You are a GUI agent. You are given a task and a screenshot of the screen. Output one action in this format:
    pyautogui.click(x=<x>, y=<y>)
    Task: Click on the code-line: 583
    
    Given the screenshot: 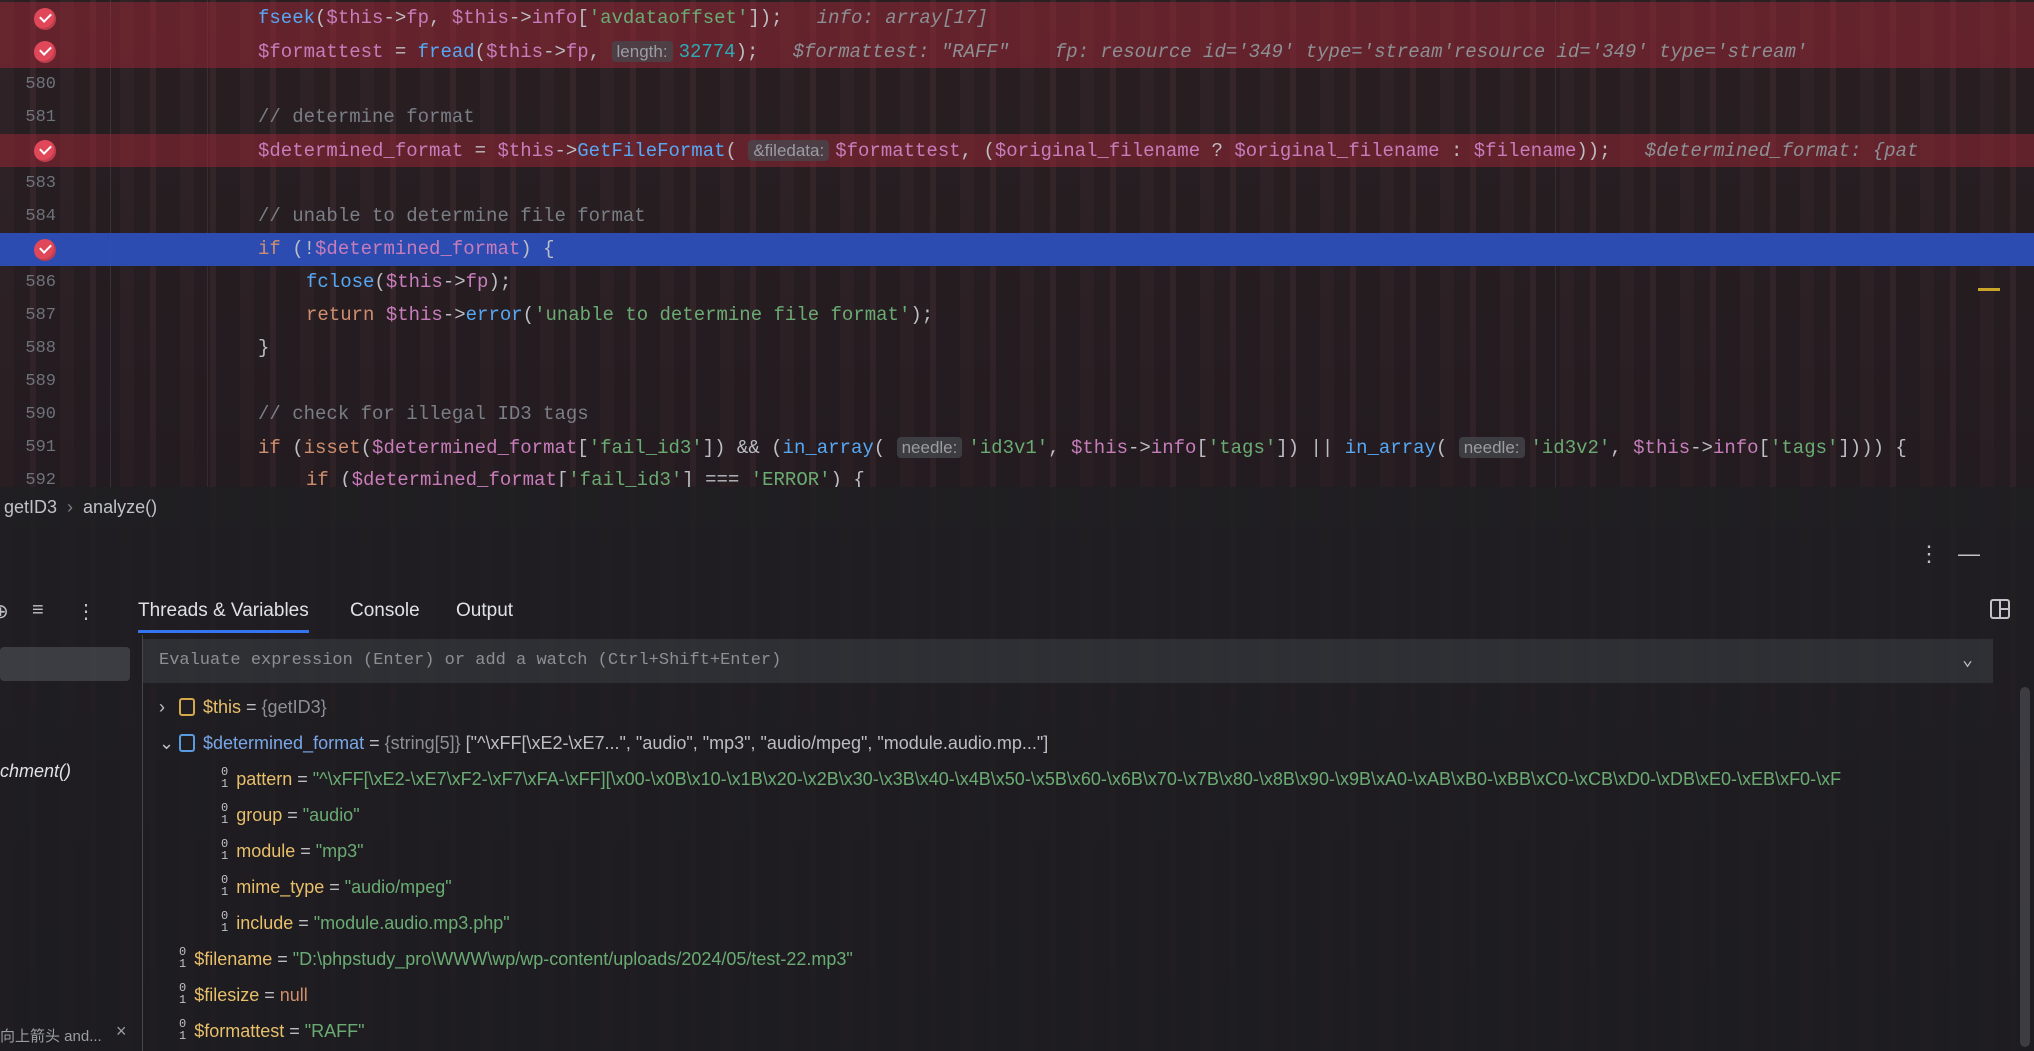 What is the action you would take?
    pyautogui.click(x=1017, y=183)
    